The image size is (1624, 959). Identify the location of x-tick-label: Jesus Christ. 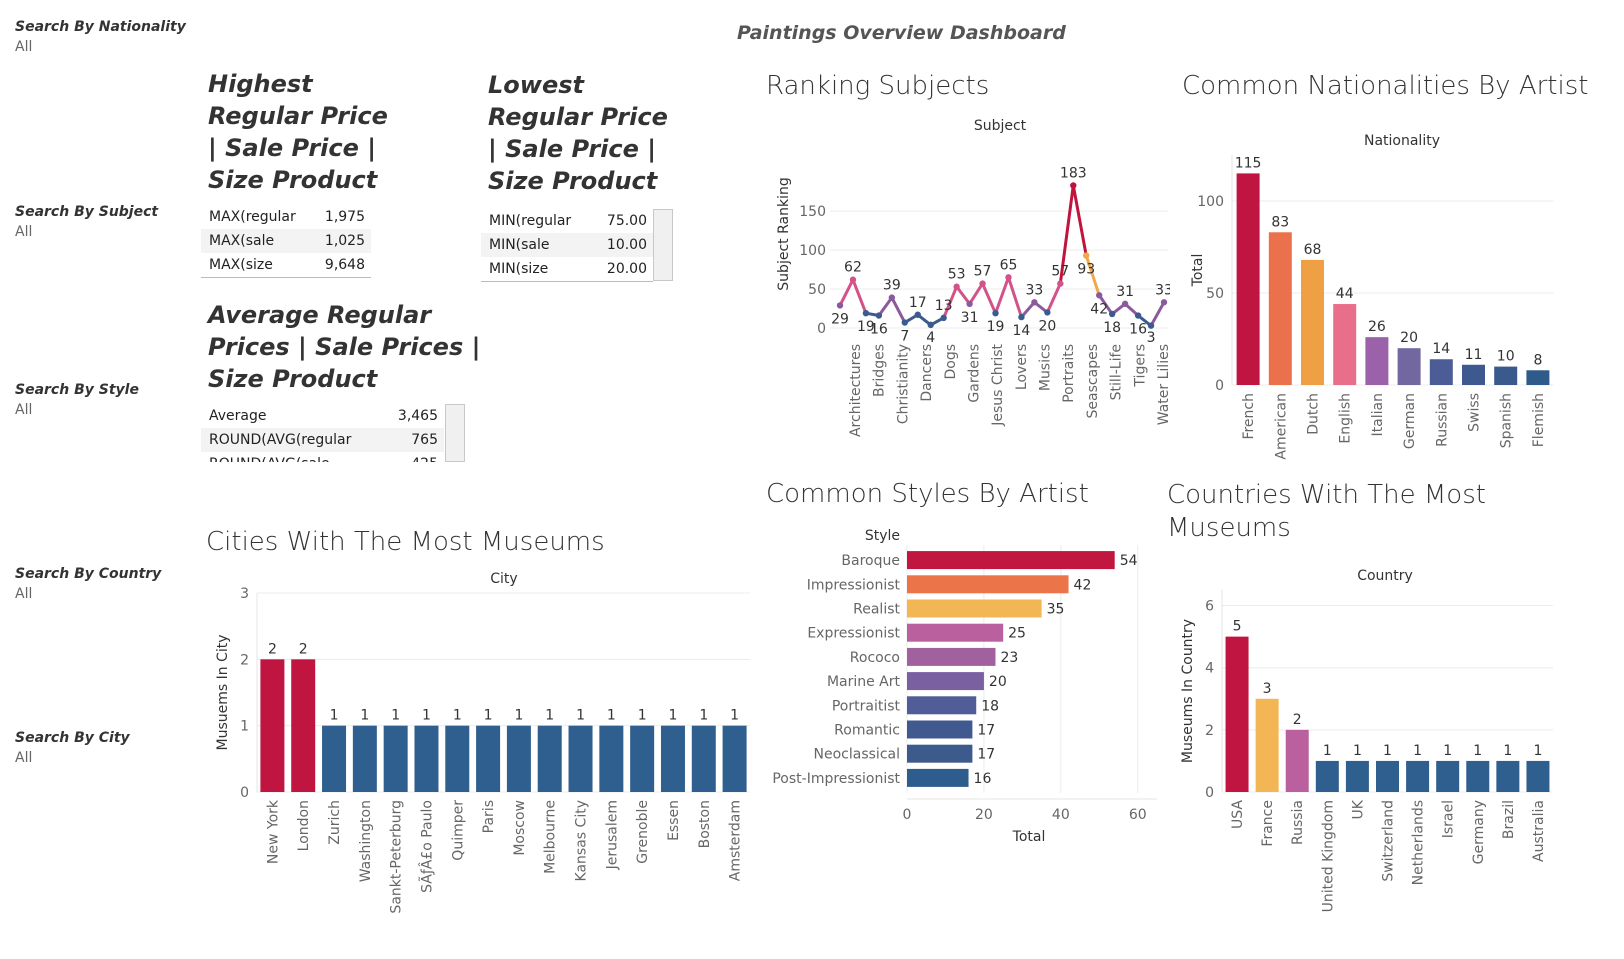
(998, 384).